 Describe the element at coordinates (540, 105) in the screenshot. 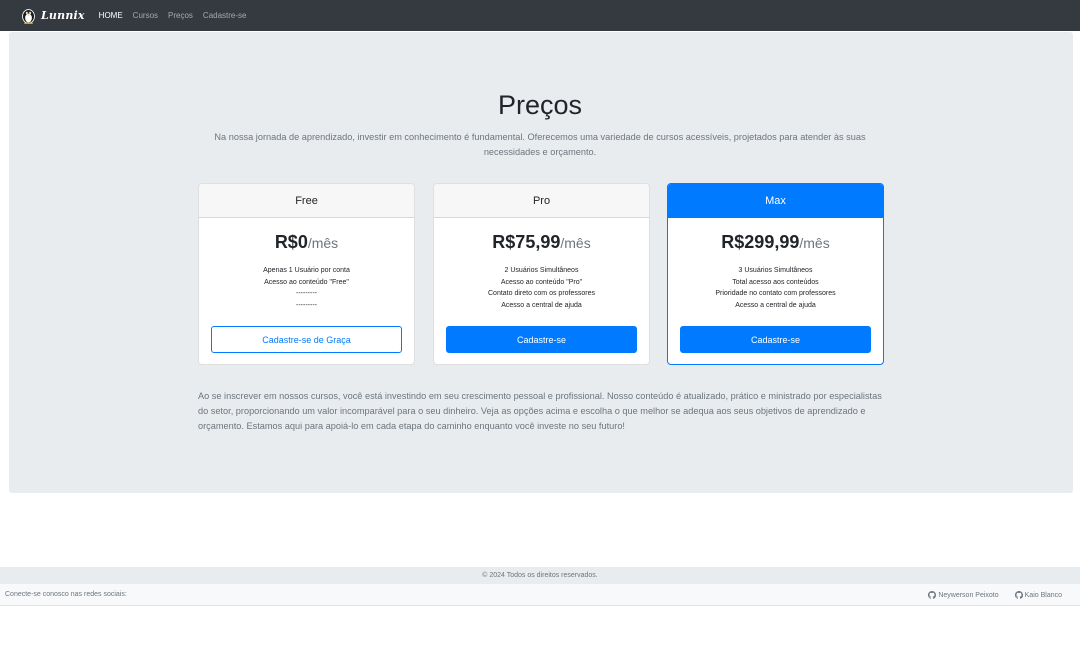

I see `page-title: Preços` at that location.